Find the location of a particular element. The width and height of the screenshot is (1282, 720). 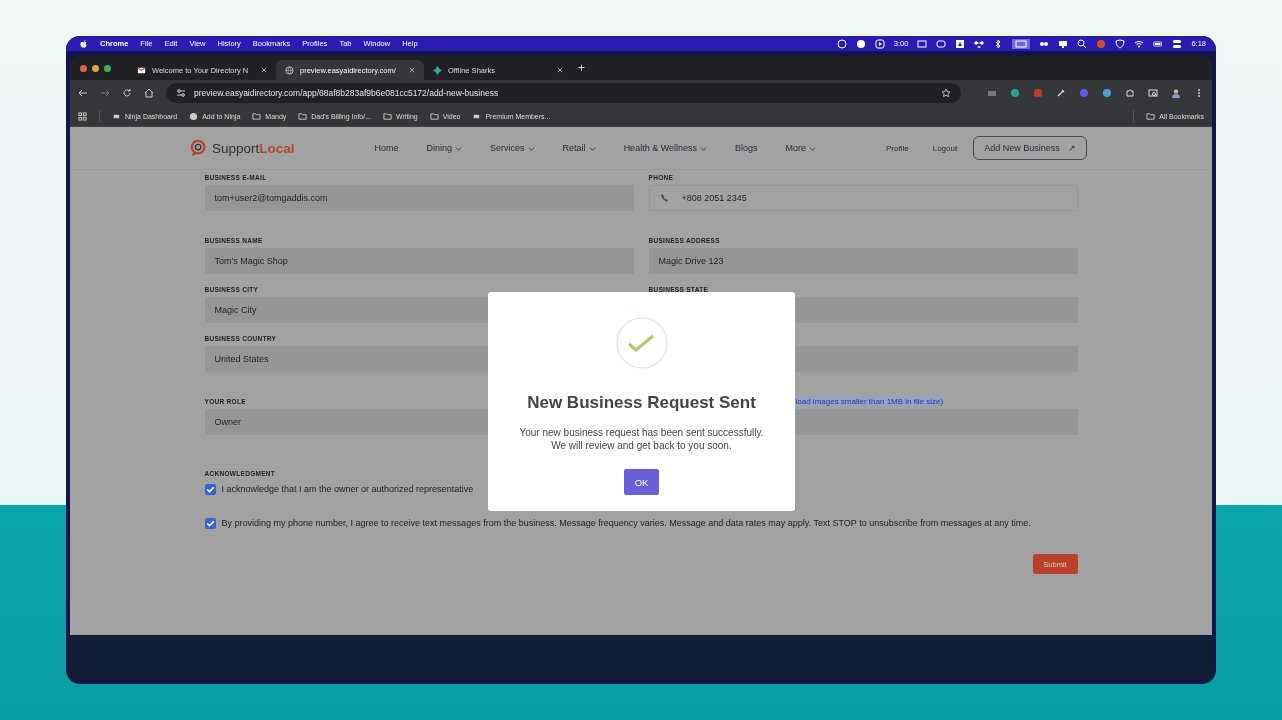

site-logo: SupportLocal is located at coordinates (242, 148).